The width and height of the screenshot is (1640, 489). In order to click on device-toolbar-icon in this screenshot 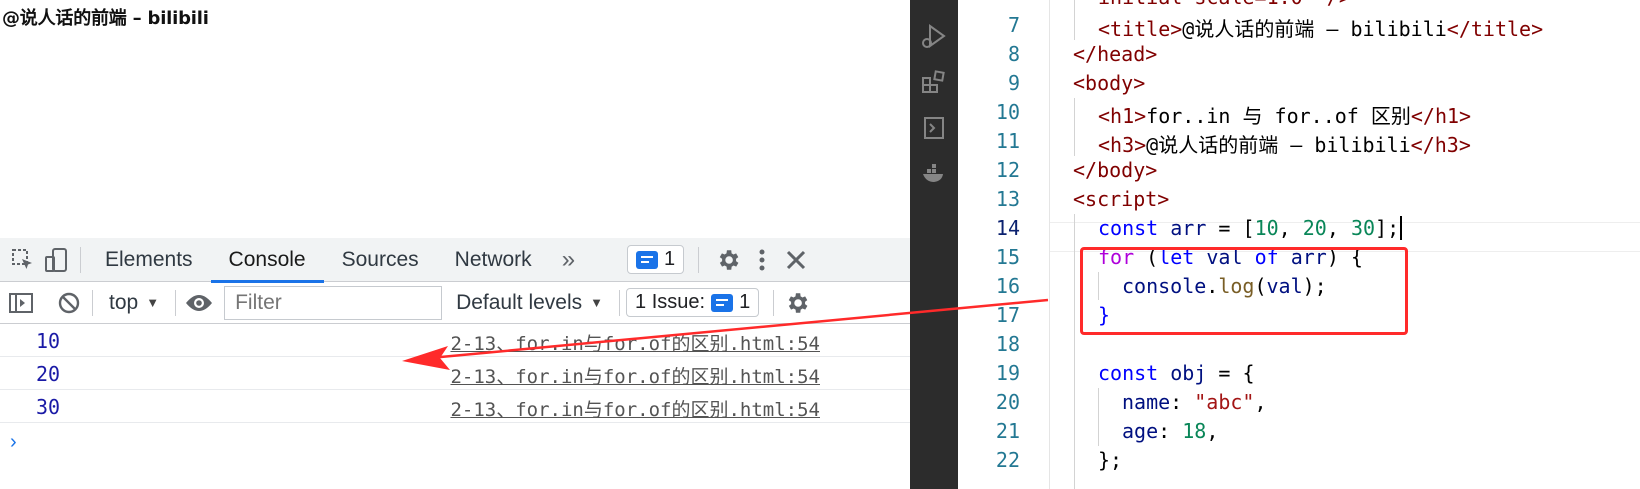, I will do `click(57, 260)`.